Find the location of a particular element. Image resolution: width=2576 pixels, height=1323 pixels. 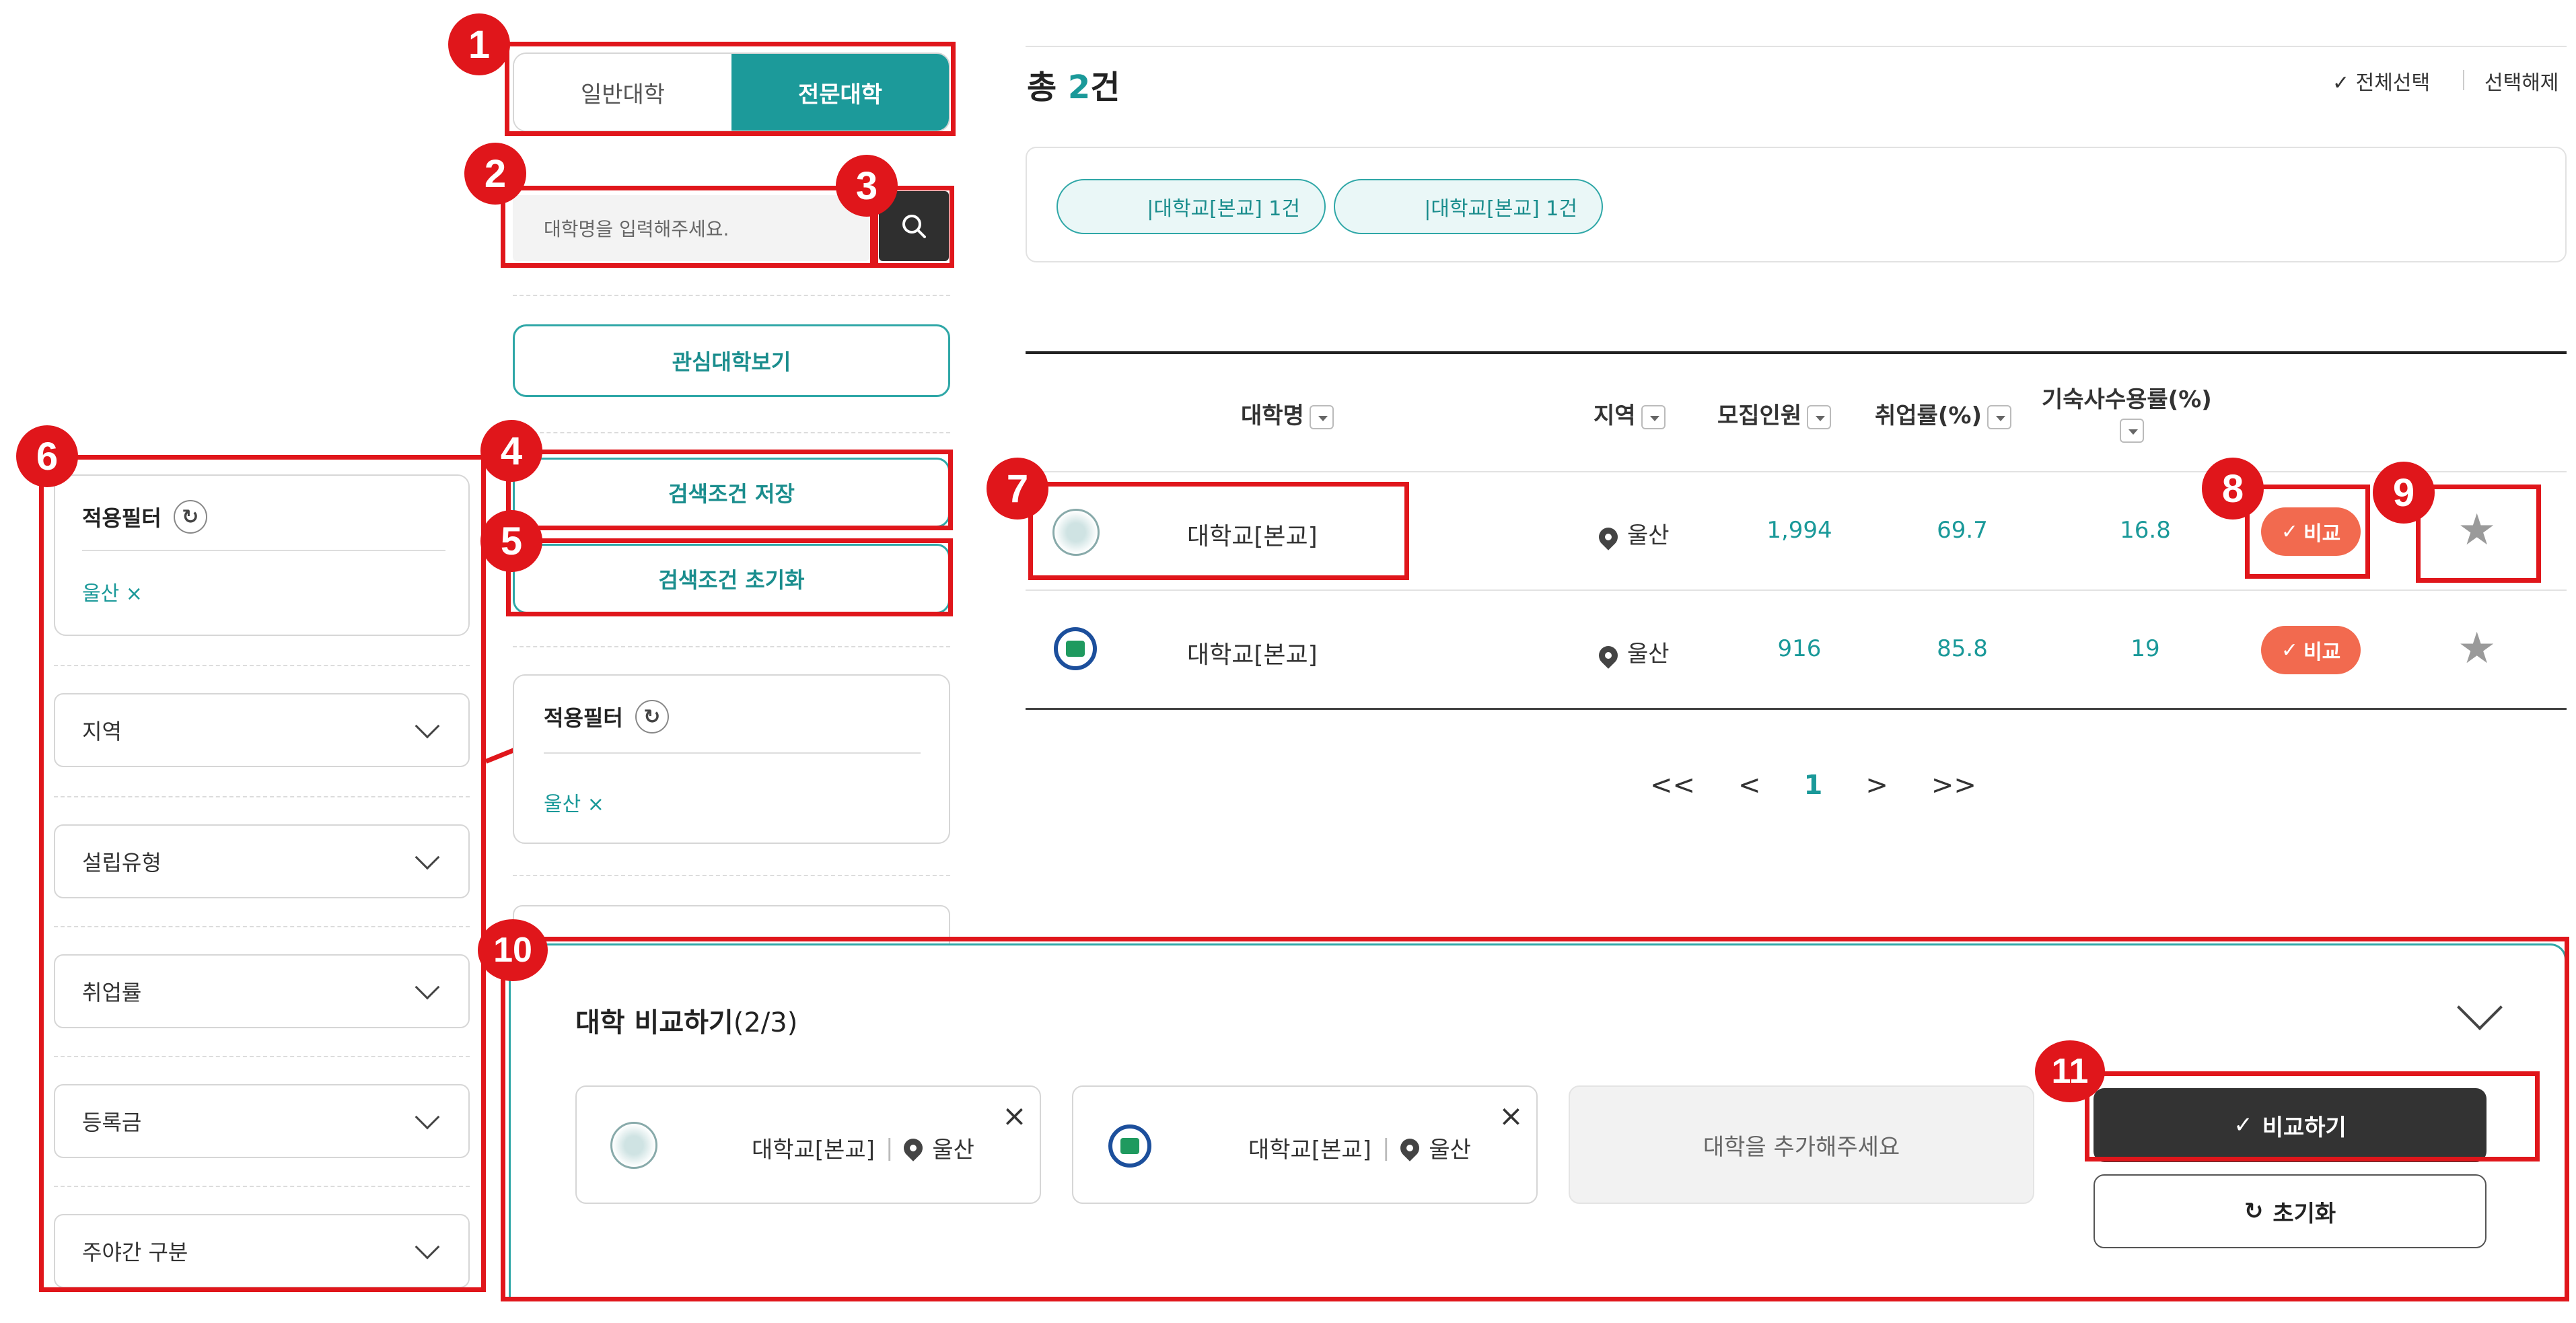

employment-cell: 69.7 is located at coordinates (1962, 530).